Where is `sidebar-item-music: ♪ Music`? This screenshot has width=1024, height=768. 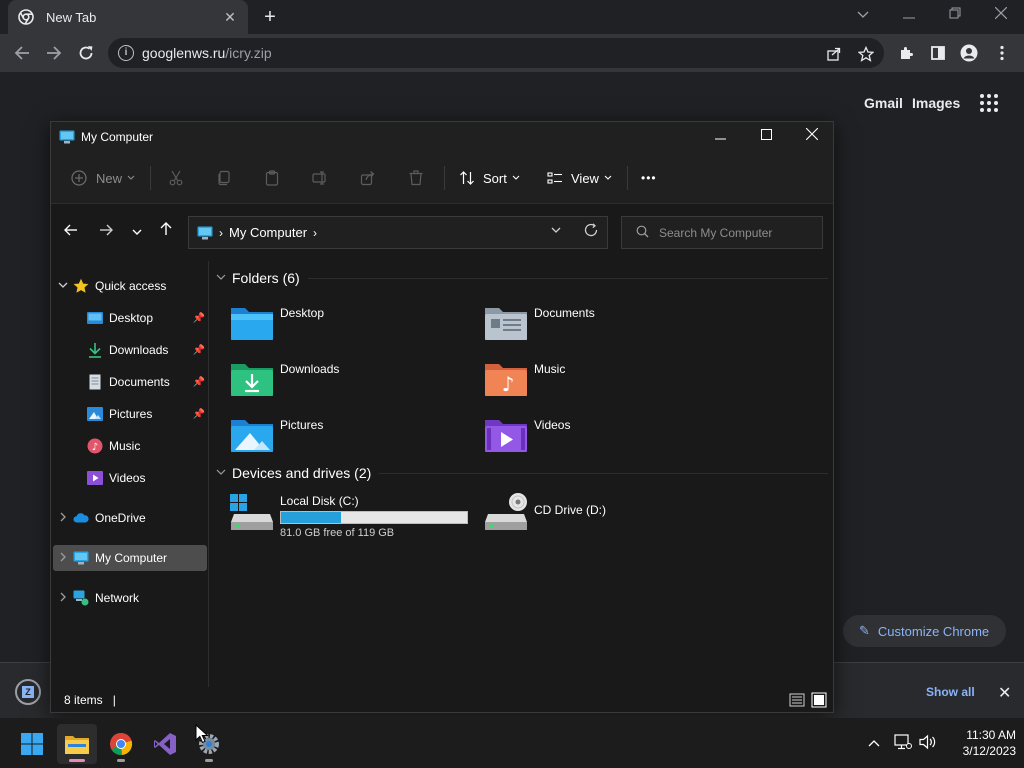
sidebar-item-music: ♪ Music is located at coordinates (130, 446).